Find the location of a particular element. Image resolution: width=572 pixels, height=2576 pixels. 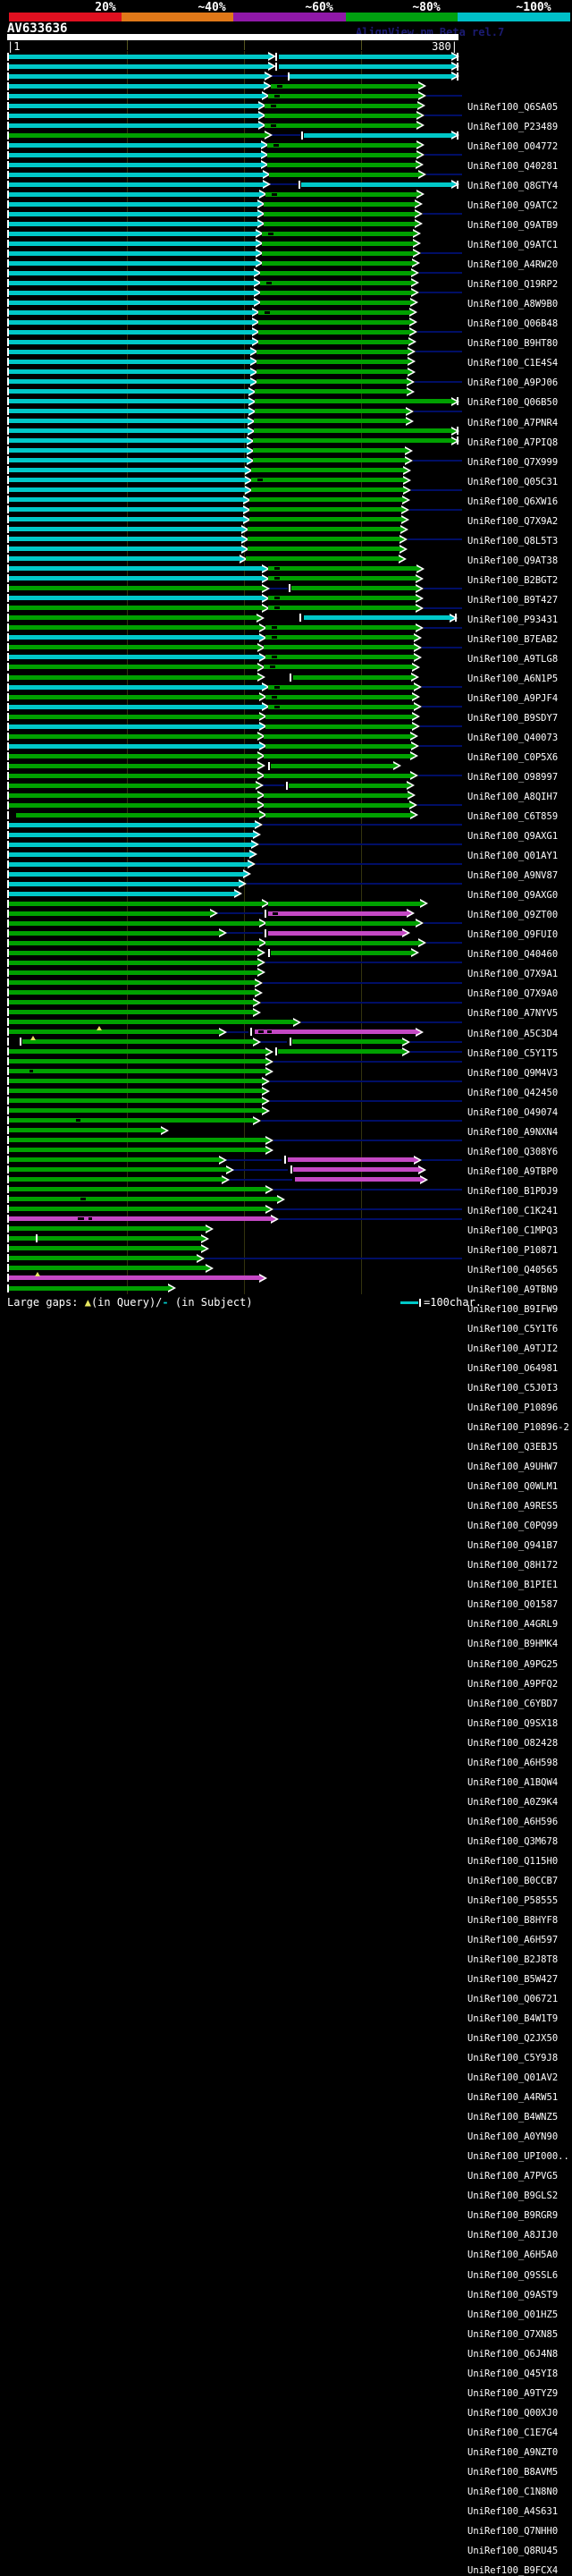

hit-label: UniRef100_Q9SX18 is located at coordinates (512, 1723).